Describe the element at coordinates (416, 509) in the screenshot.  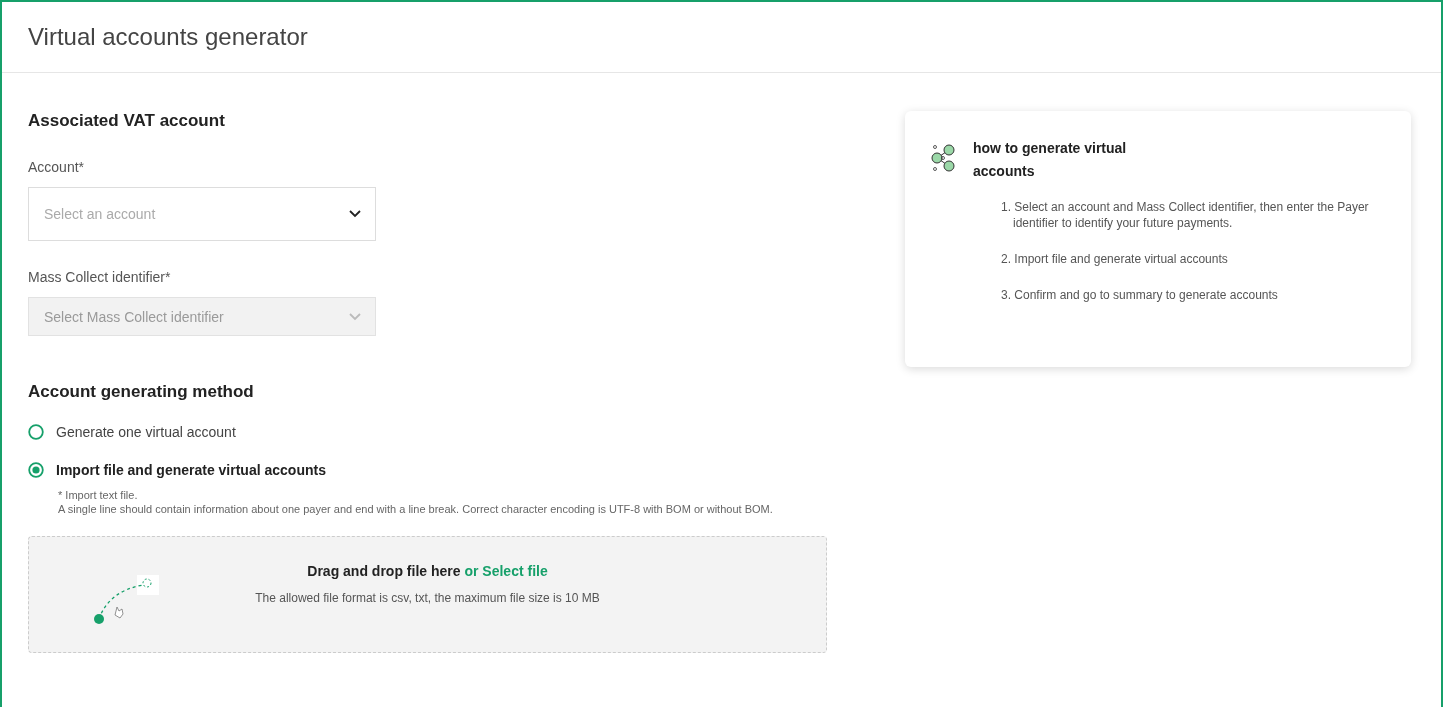
I see `description-text: A single line should contain information about one payer and end with a line break. Correct character encoding is UTF-8 with BOM or without BOM.` at that location.